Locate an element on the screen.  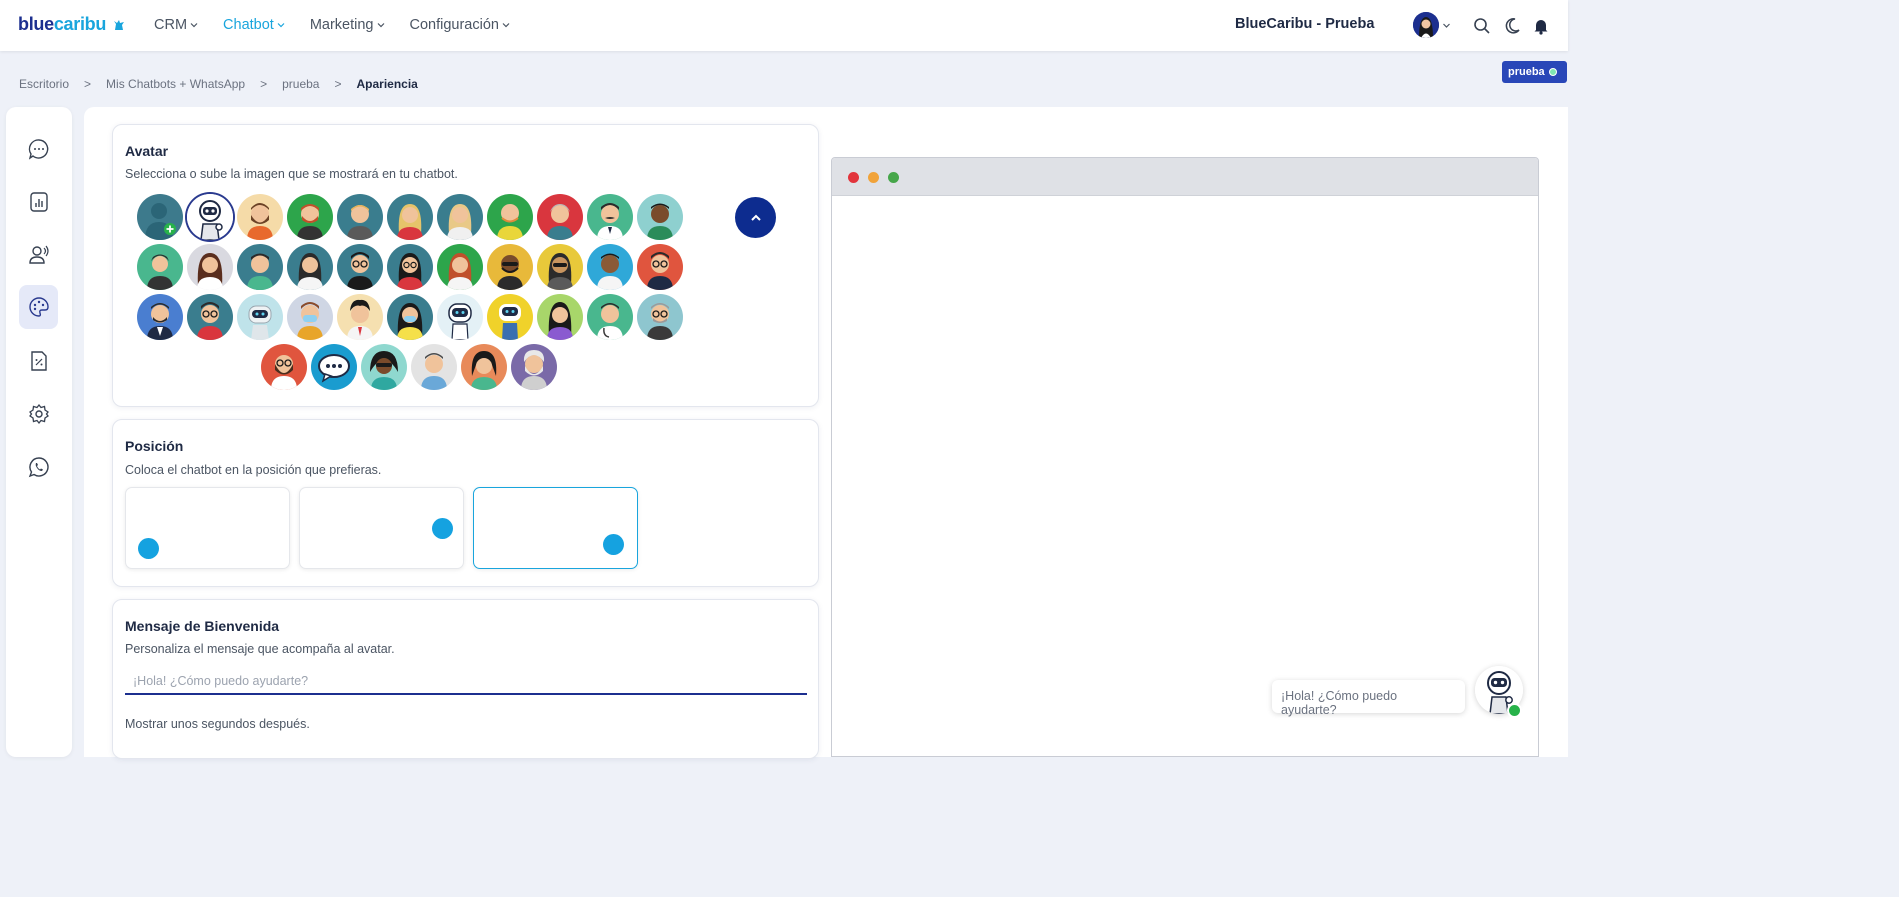
sunglasses-woman-avatar-icon is located at coordinates (384, 367).